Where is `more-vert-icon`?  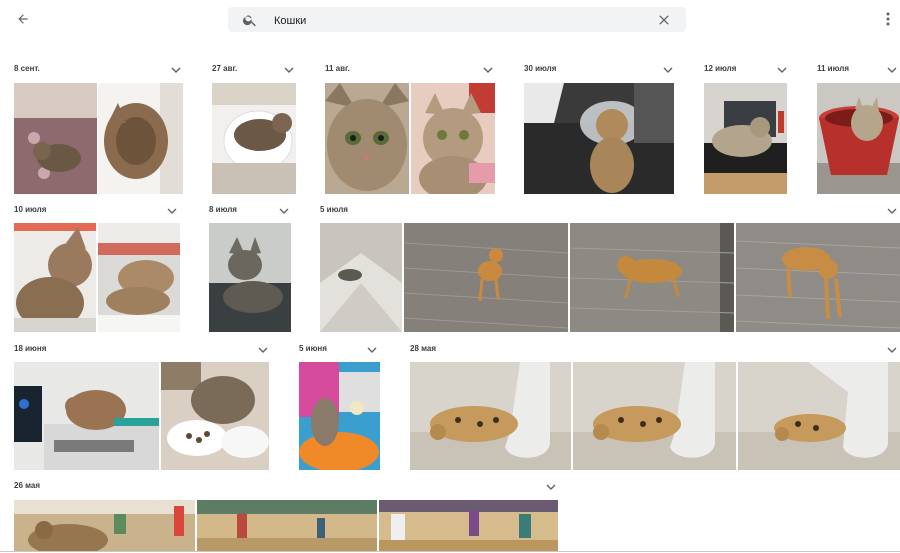
more-vert-icon is located at coordinates (888, 19).